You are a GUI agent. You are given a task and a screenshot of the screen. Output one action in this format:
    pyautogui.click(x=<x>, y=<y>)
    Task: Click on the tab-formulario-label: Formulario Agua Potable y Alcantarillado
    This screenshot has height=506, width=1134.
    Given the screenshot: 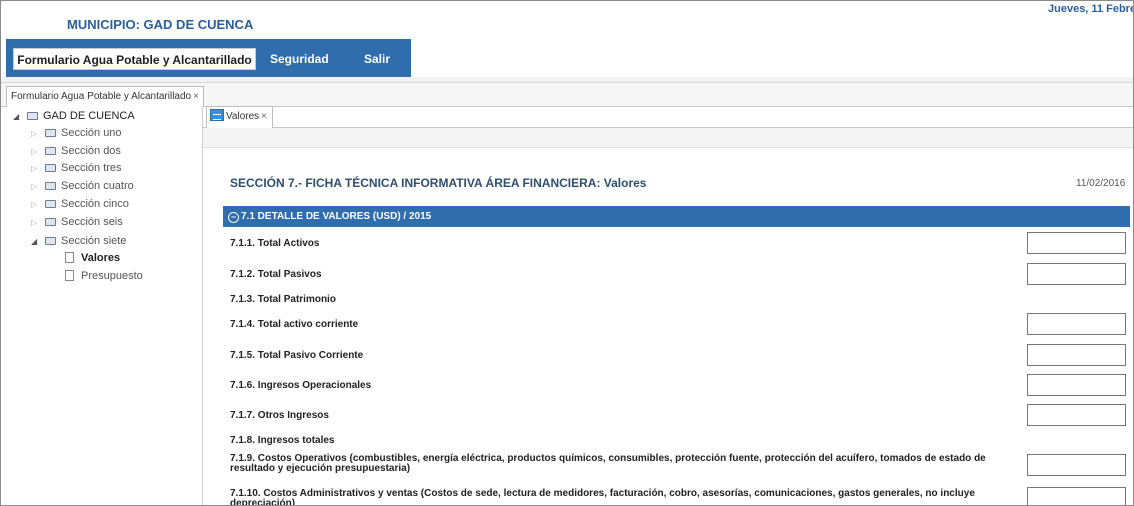 What is the action you would take?
    pyautogui.click(x=101, y=96)
    